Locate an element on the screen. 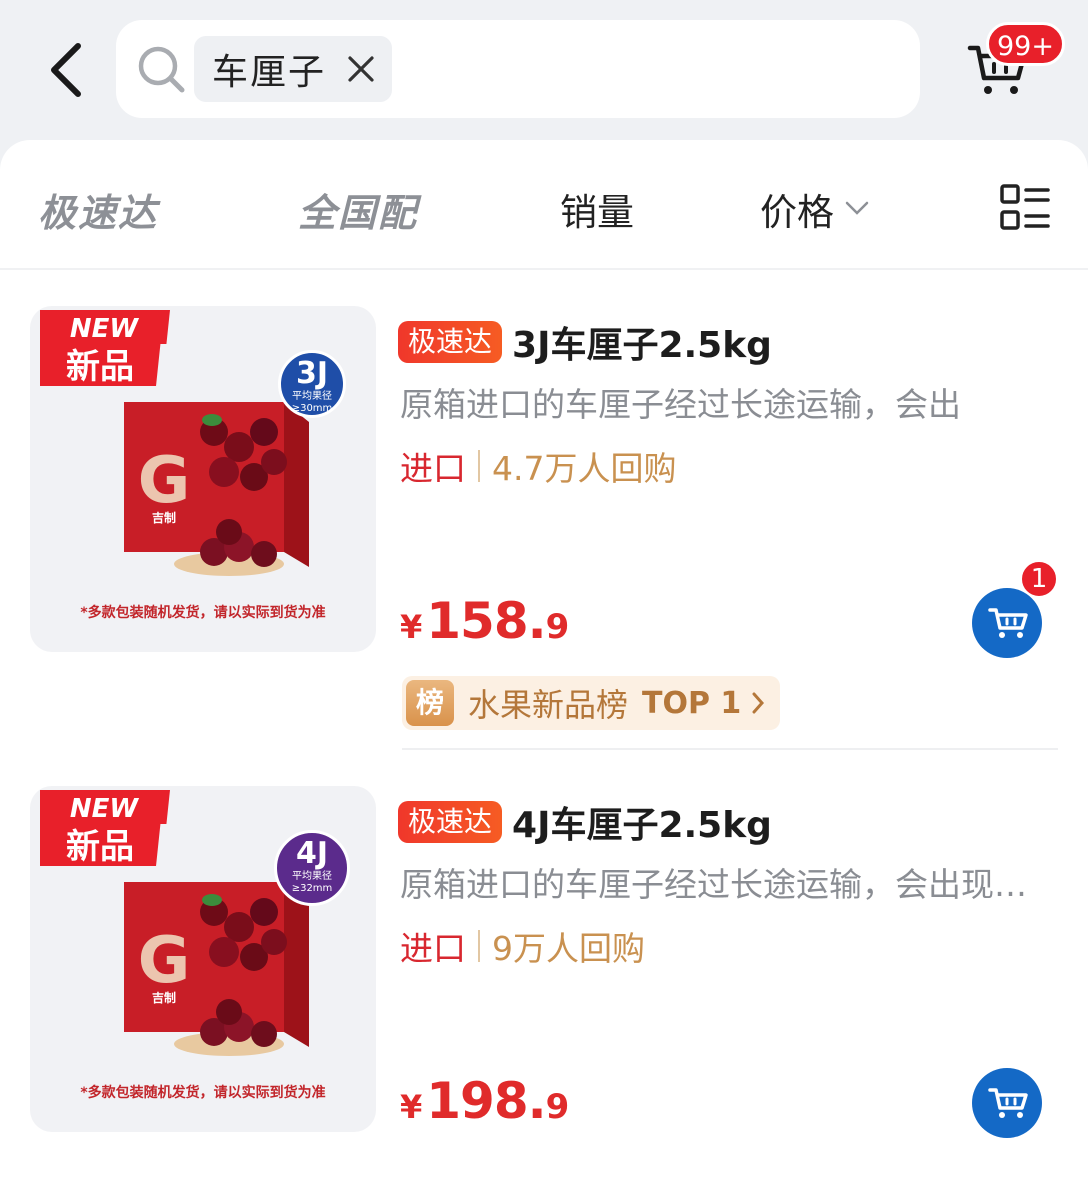 Image resolution: width=1088 pixels, height=1200 pixels. search-query-chip: 车厘子 is located at coordinates (293, 69).